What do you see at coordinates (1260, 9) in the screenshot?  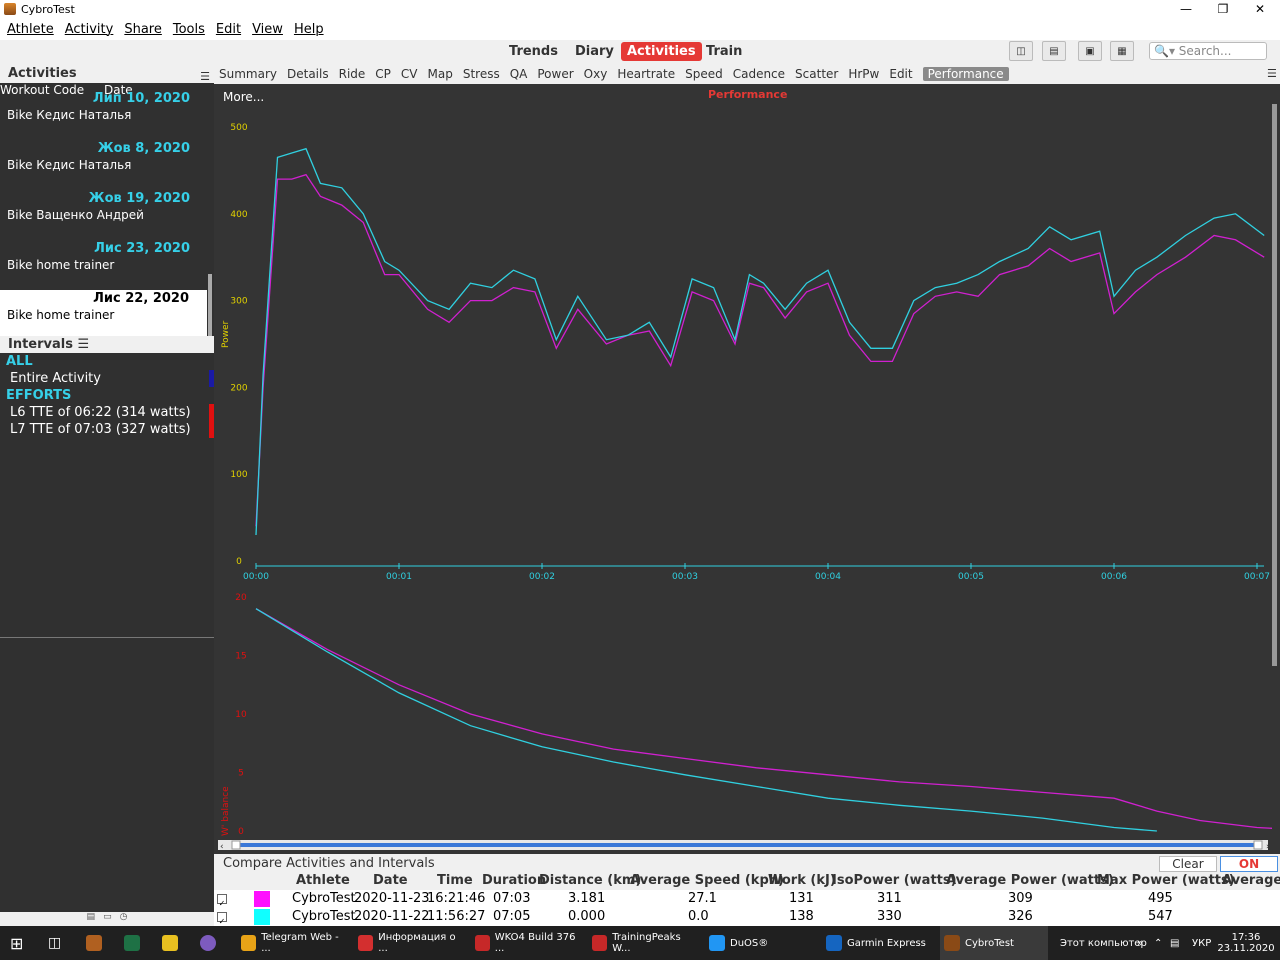 I see `close-button: ✕` at bounding box center [1260, 9].